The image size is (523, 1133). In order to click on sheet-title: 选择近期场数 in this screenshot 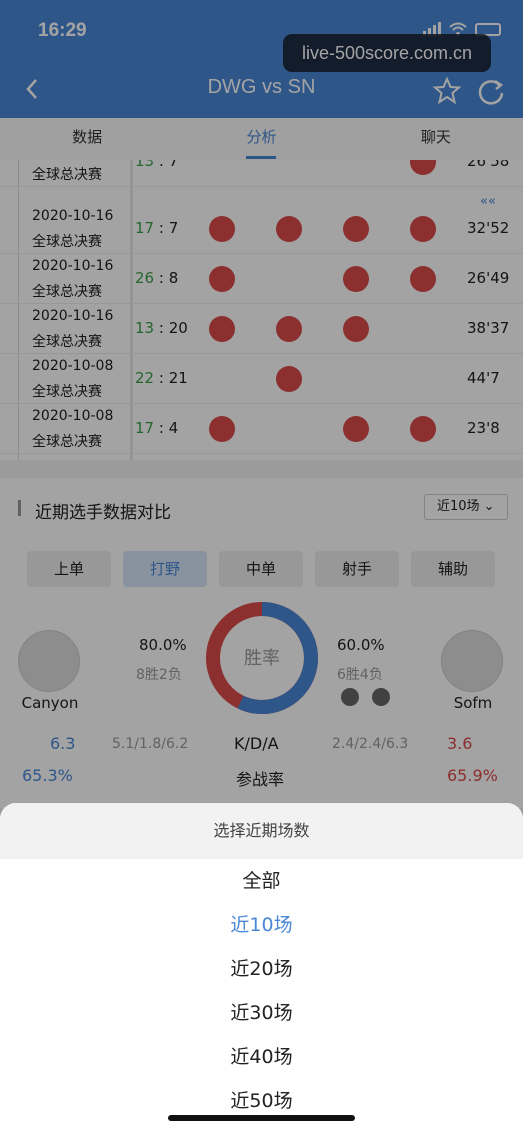, I will do `click(261, 831)`.